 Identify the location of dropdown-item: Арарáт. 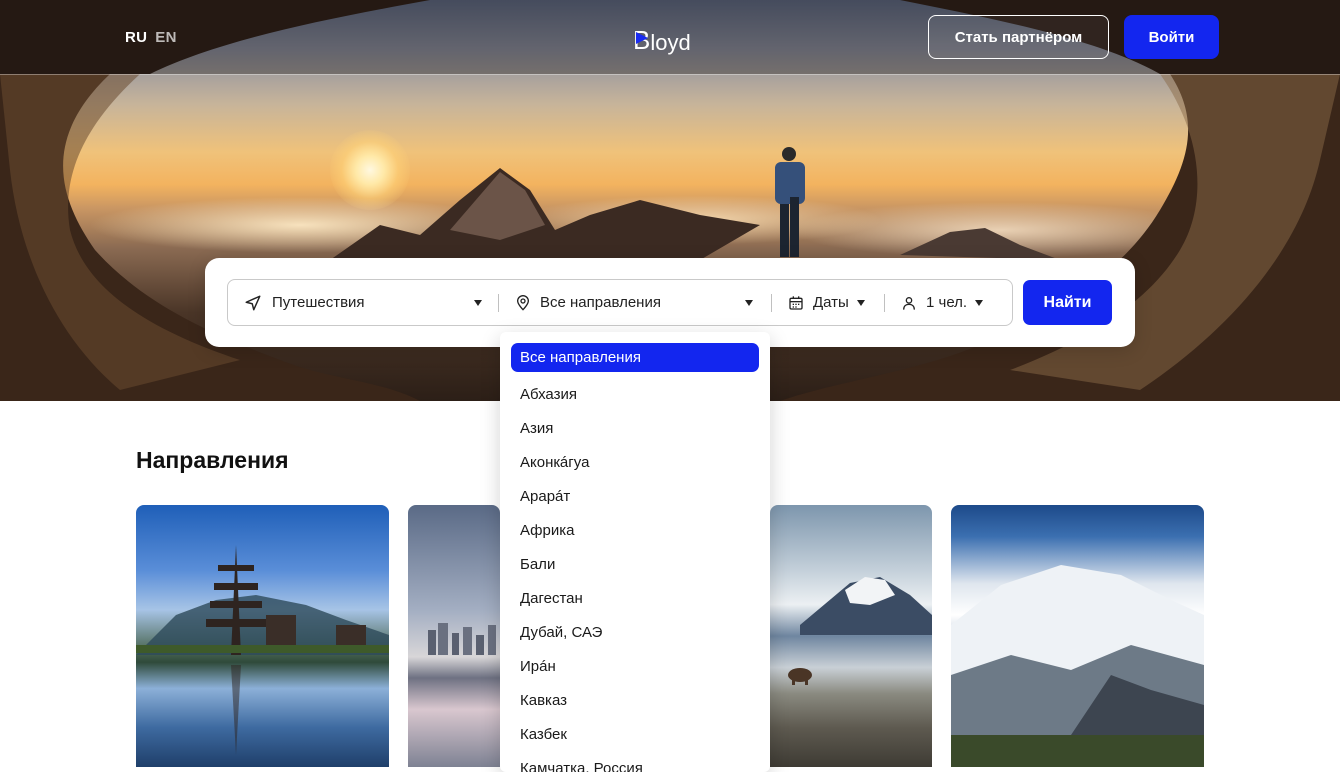
(635, 496).